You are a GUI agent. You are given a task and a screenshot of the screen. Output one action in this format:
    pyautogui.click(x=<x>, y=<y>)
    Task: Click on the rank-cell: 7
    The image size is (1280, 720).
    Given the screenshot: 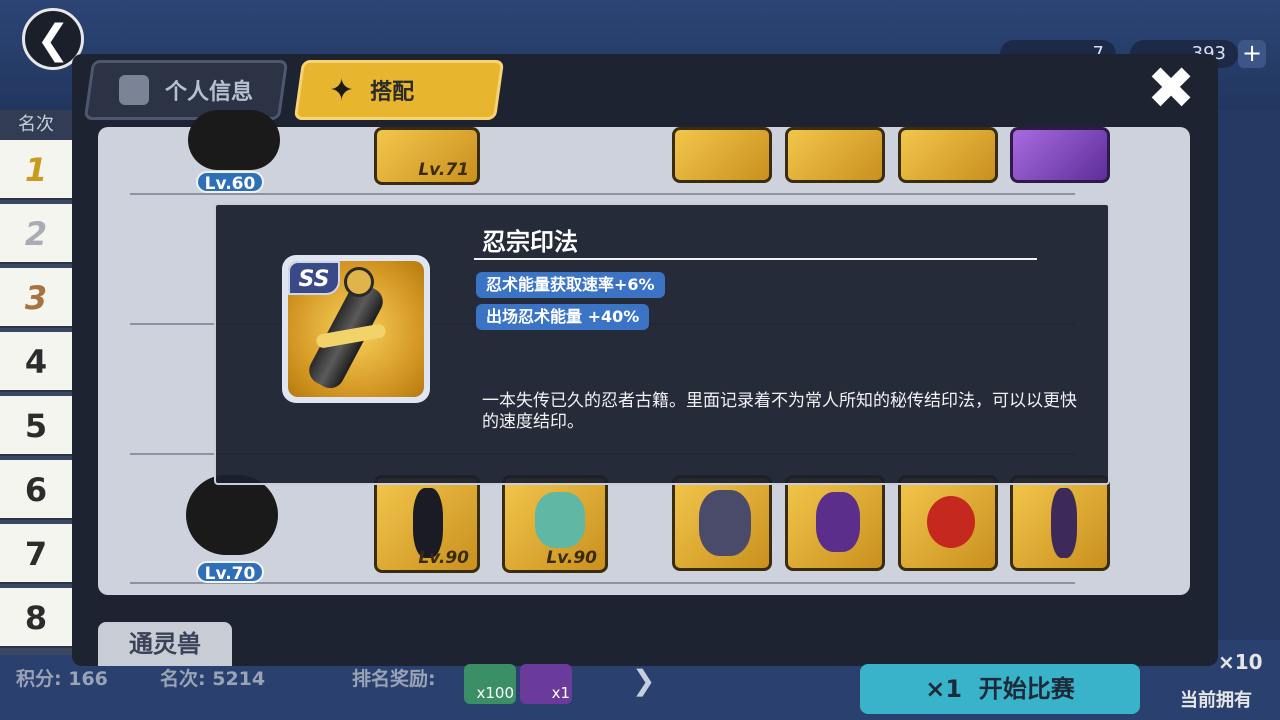 What is the action you would take?
    pyautogui.click(x=36, y=554)
    